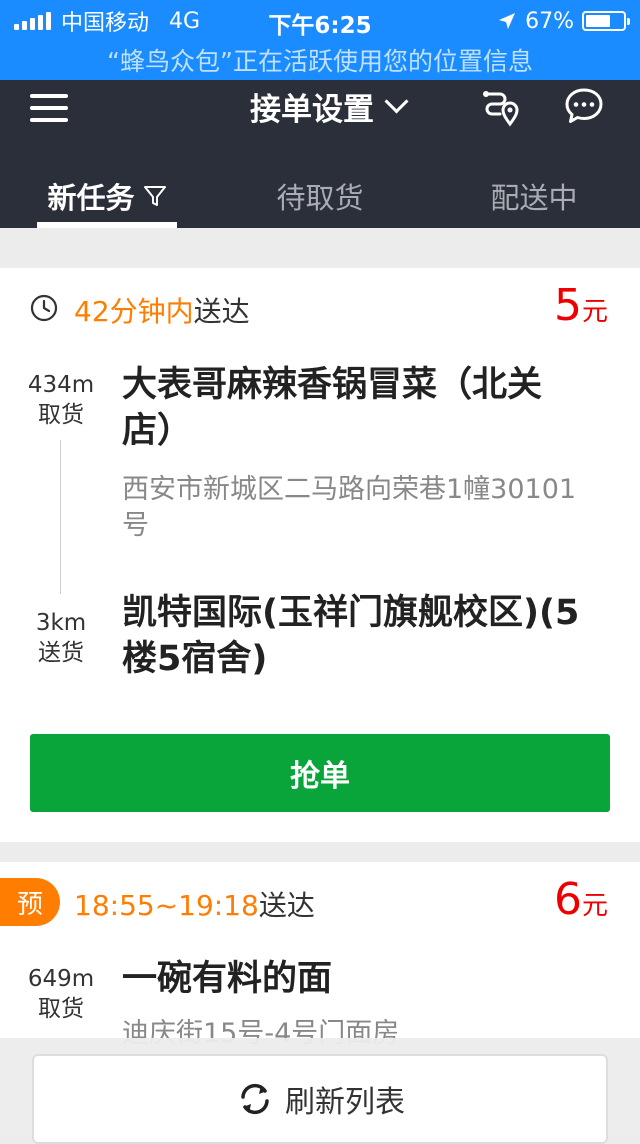 Image resolution: width=640 pixels, height=1144 pixels. Describe the element at coordinates (134, 311) in the screenshot. I see `eta-time: 42分钟内` at that location.